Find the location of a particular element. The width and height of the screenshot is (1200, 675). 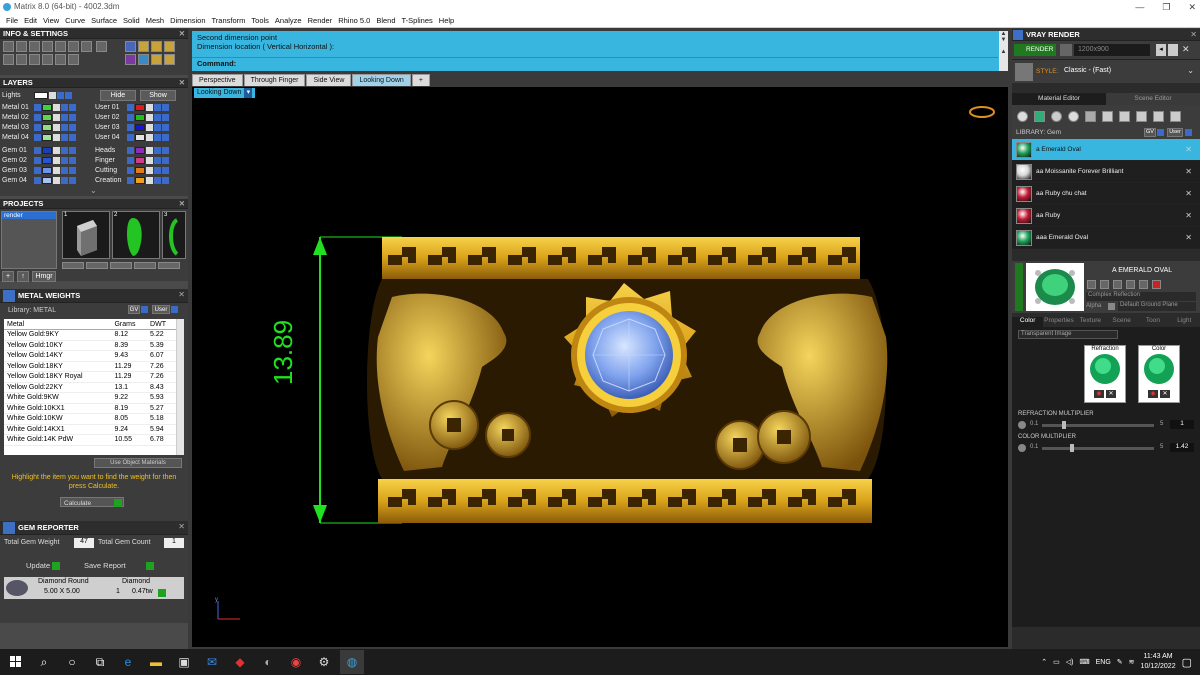

tab-color: Color is located at coordinates (1028, 322).